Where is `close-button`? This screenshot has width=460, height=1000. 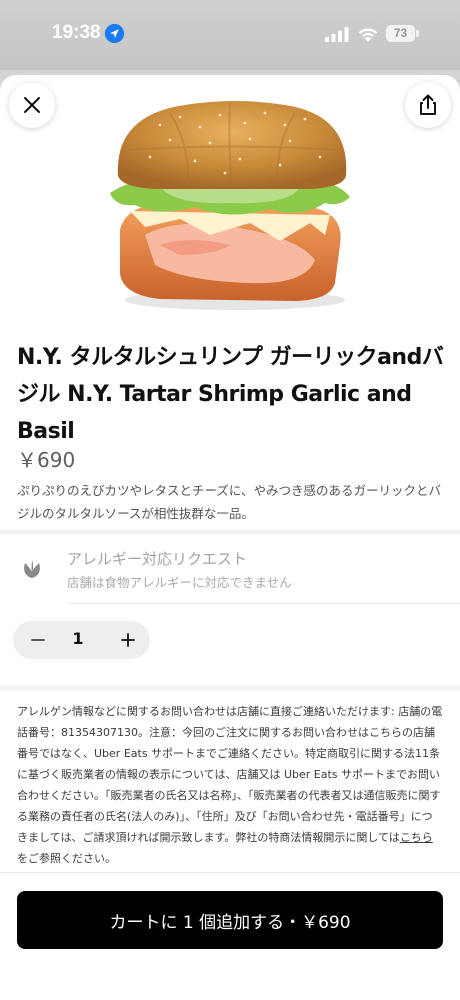 close-button is located at coordinates (32, 105).